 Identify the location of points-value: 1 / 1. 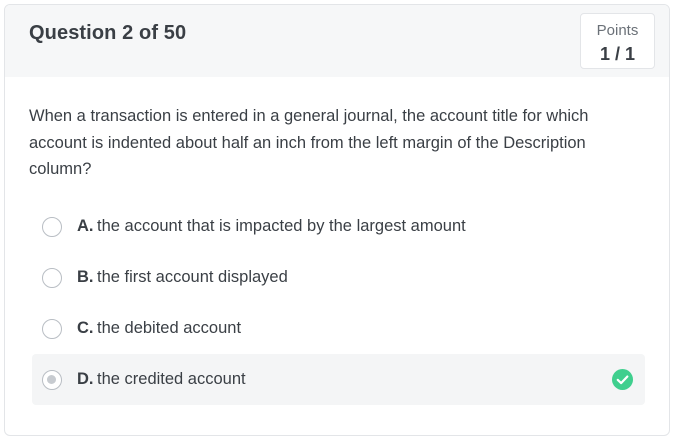
(617, 54).